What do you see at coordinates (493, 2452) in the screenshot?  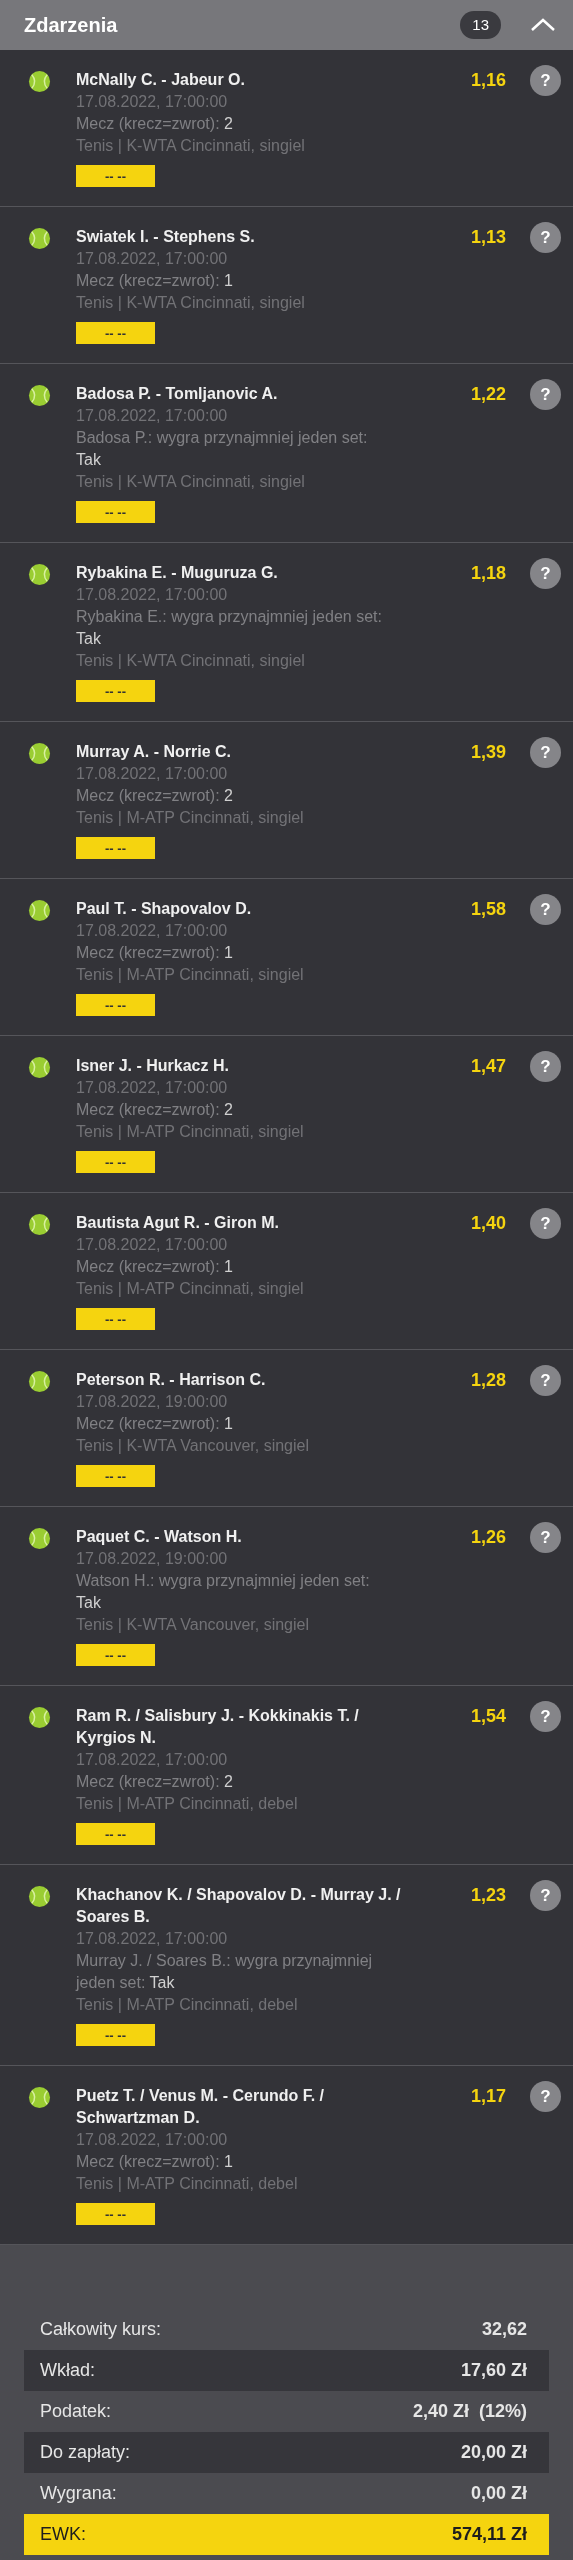 I see `summary-value: 20,00 Zł` at bounding box center [493, 2452].